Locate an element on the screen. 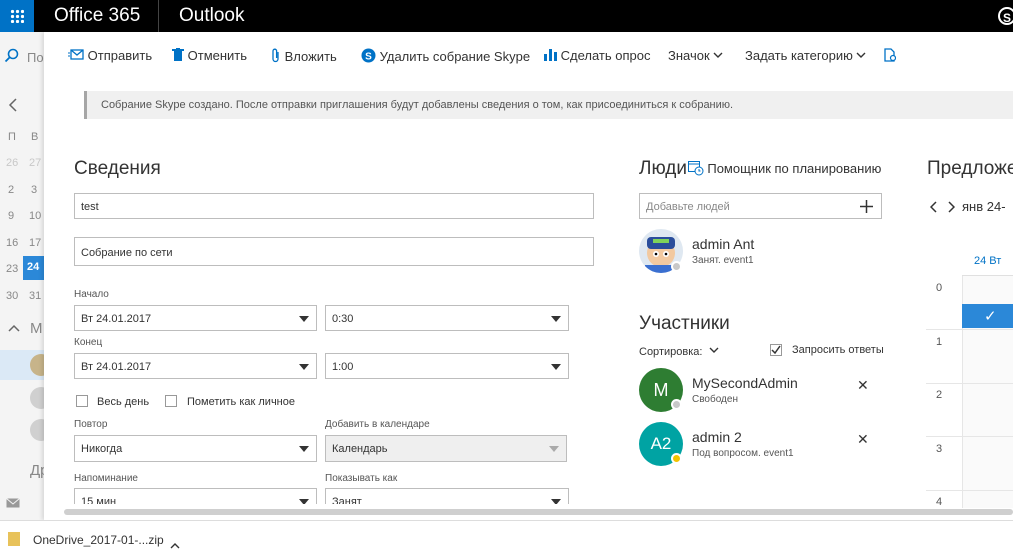 This screenshot has width=1013, height=552. attendees-title: Участники is located at coordinates (684, 323).